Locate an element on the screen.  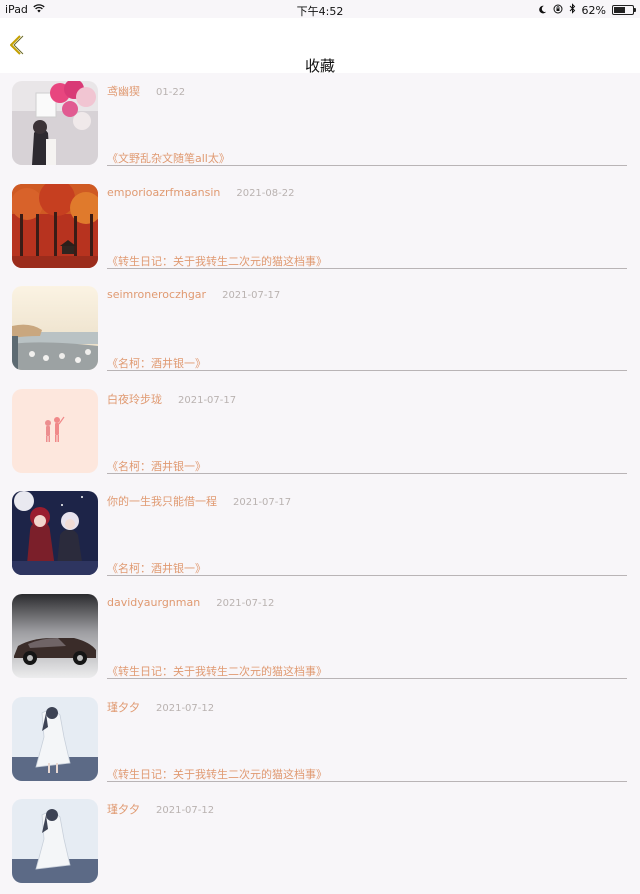
list-item: 你的一生我只能借一程 2021-07-17 《名柯：酒井银一》 is located at coordinates (320, 534).